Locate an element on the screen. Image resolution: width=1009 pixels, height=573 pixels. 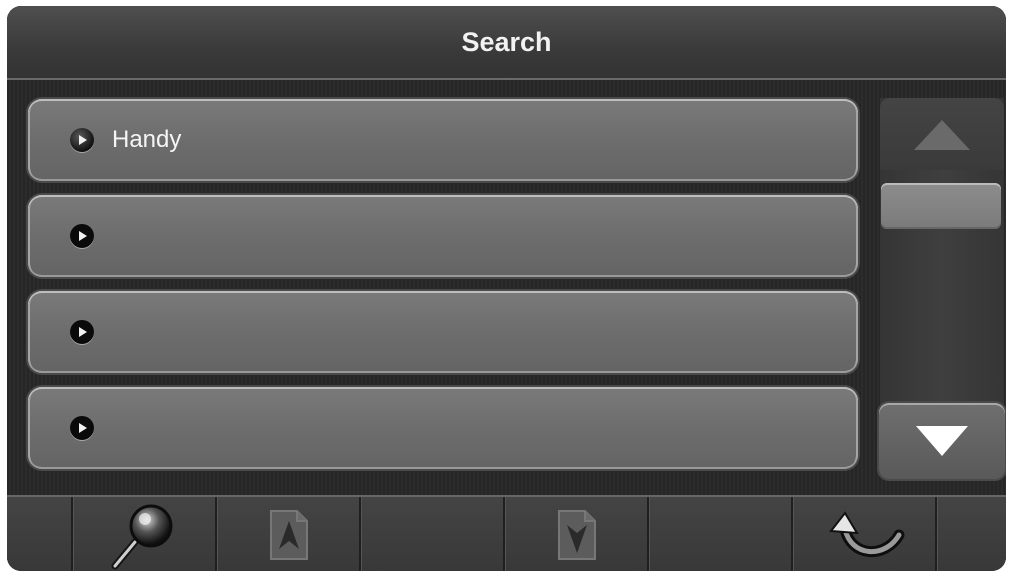
scrollbar-thumb is located at coordinates (941, 206).